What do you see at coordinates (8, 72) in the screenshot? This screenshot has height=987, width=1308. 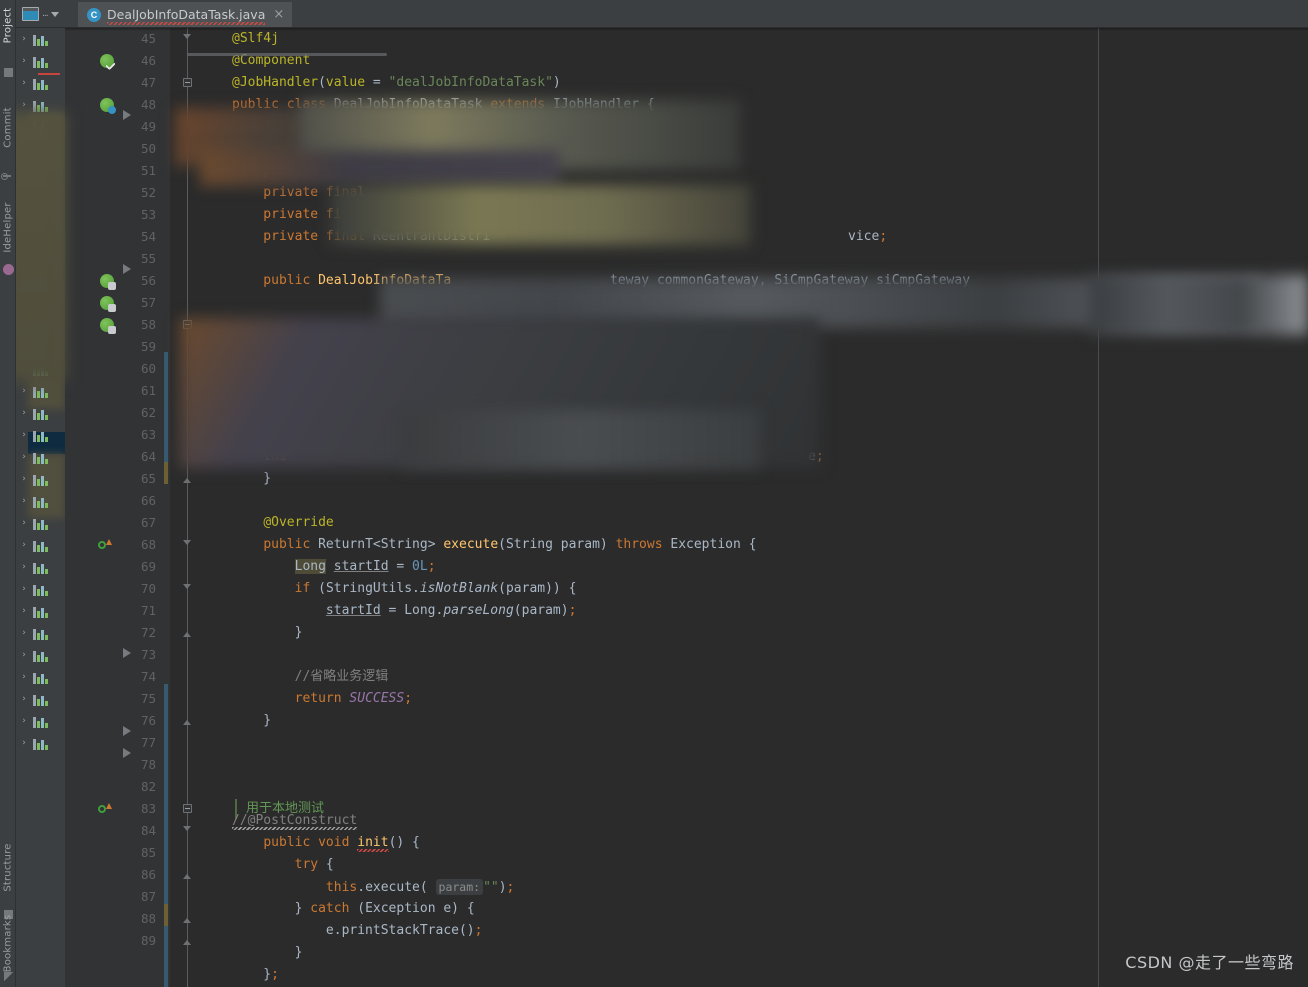 I see `project-strip-icon` at bounding box center [8, 72].